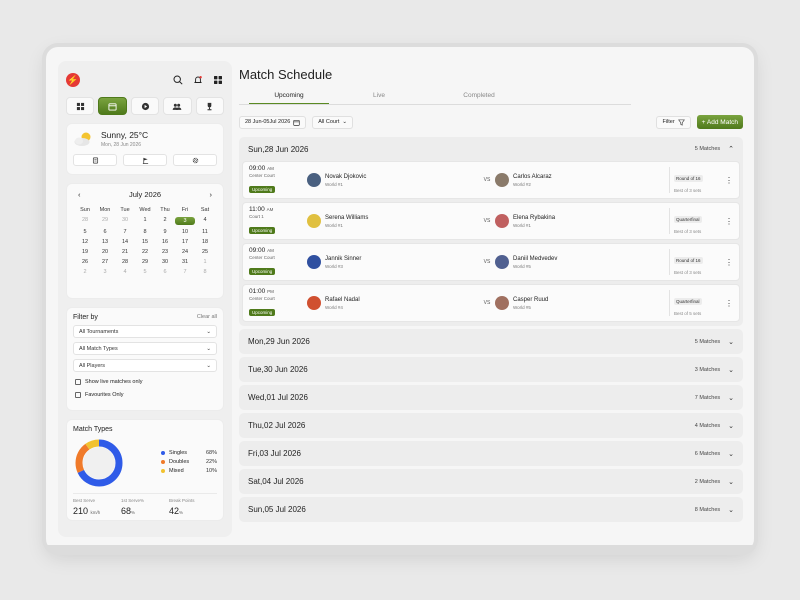 The image size is (800, 600). I want to click on live-only-checkbox: Show live matches only, so click(145, 382).